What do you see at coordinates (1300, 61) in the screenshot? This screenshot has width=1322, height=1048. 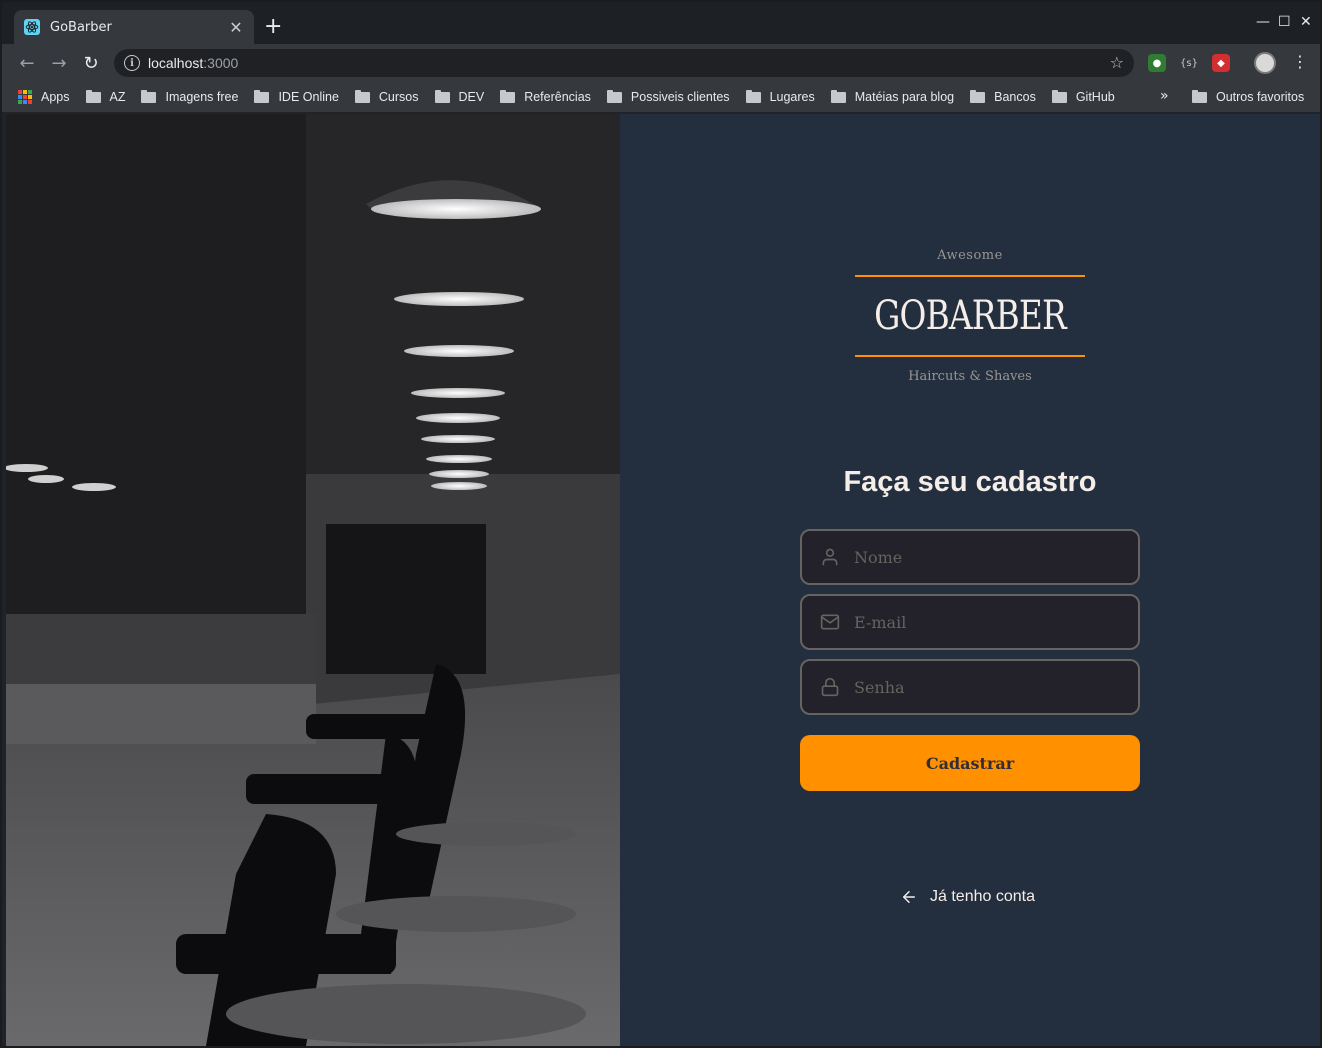 I see `menu-kebab-icon: ⋮` at bounding box center [1300, 61].